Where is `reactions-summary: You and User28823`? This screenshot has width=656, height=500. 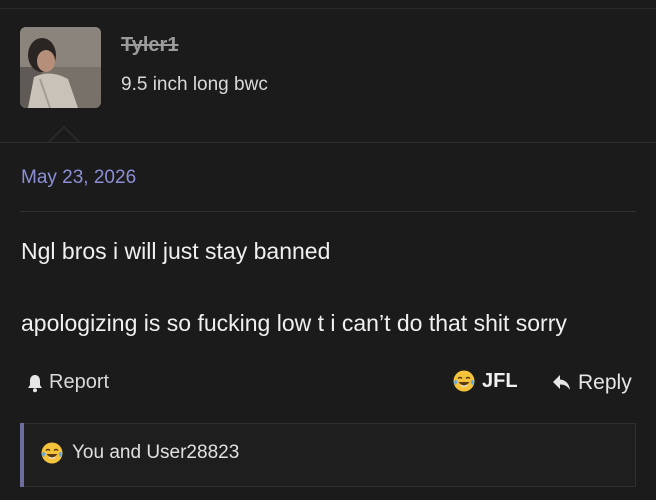 reactions-summary: You and User28823 is located at coordinates (139, 453).